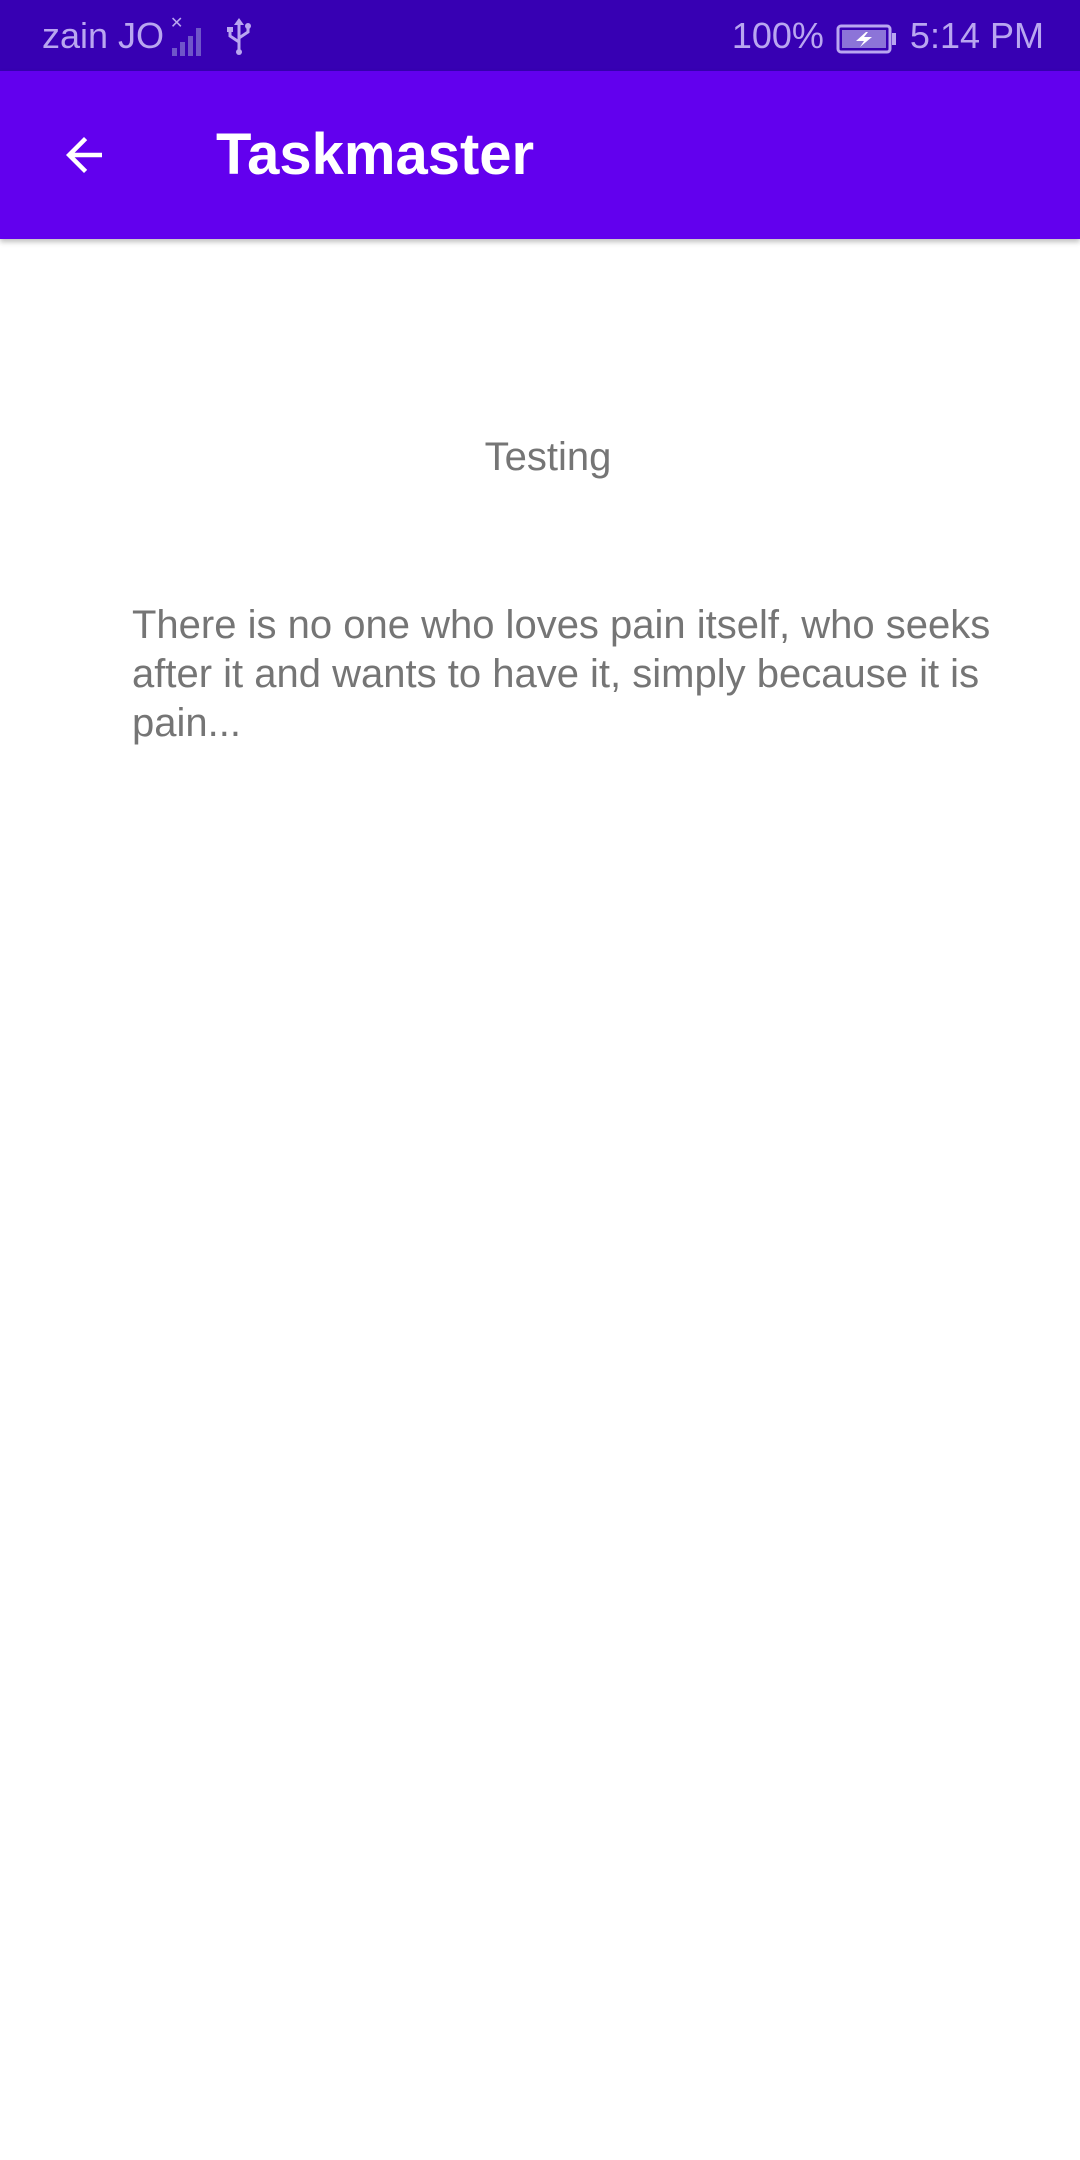 This screenshot has width=1080, height=2160. What do you see at coordinates (375, 154) in the screenshot?
I see `app-title: Taskmaster` at bounding box center [375, 154].